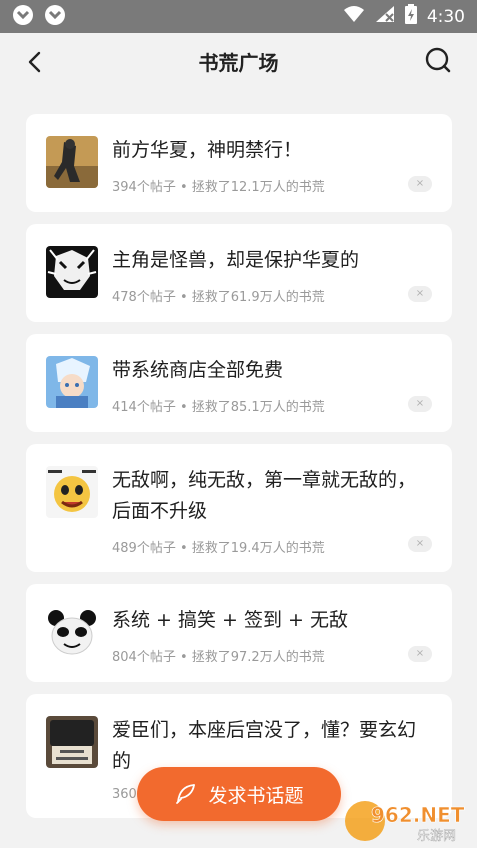 This screenshot has width=477, height=848. I want to click on search-icon, so click(438, 60).